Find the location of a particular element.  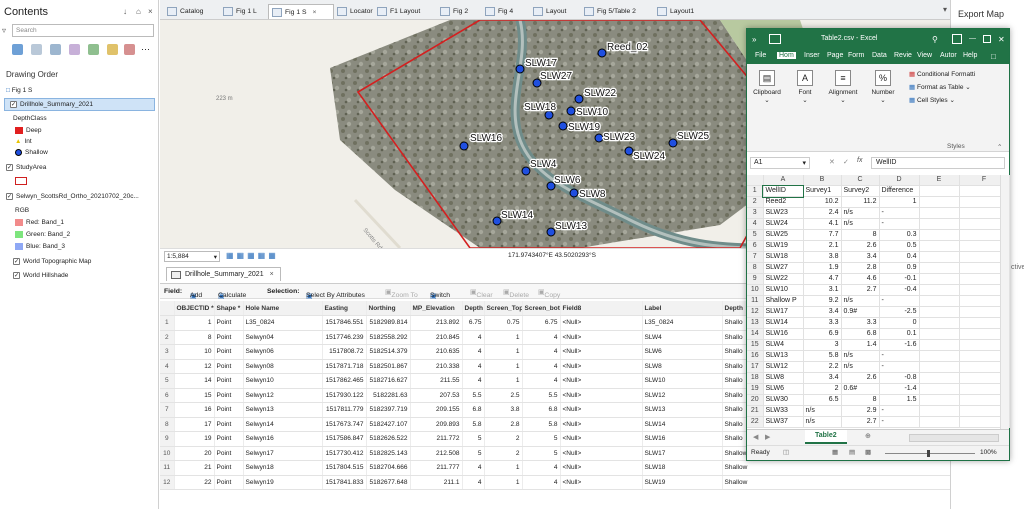

cell: SLW30 is located at coordinates (783, 400).